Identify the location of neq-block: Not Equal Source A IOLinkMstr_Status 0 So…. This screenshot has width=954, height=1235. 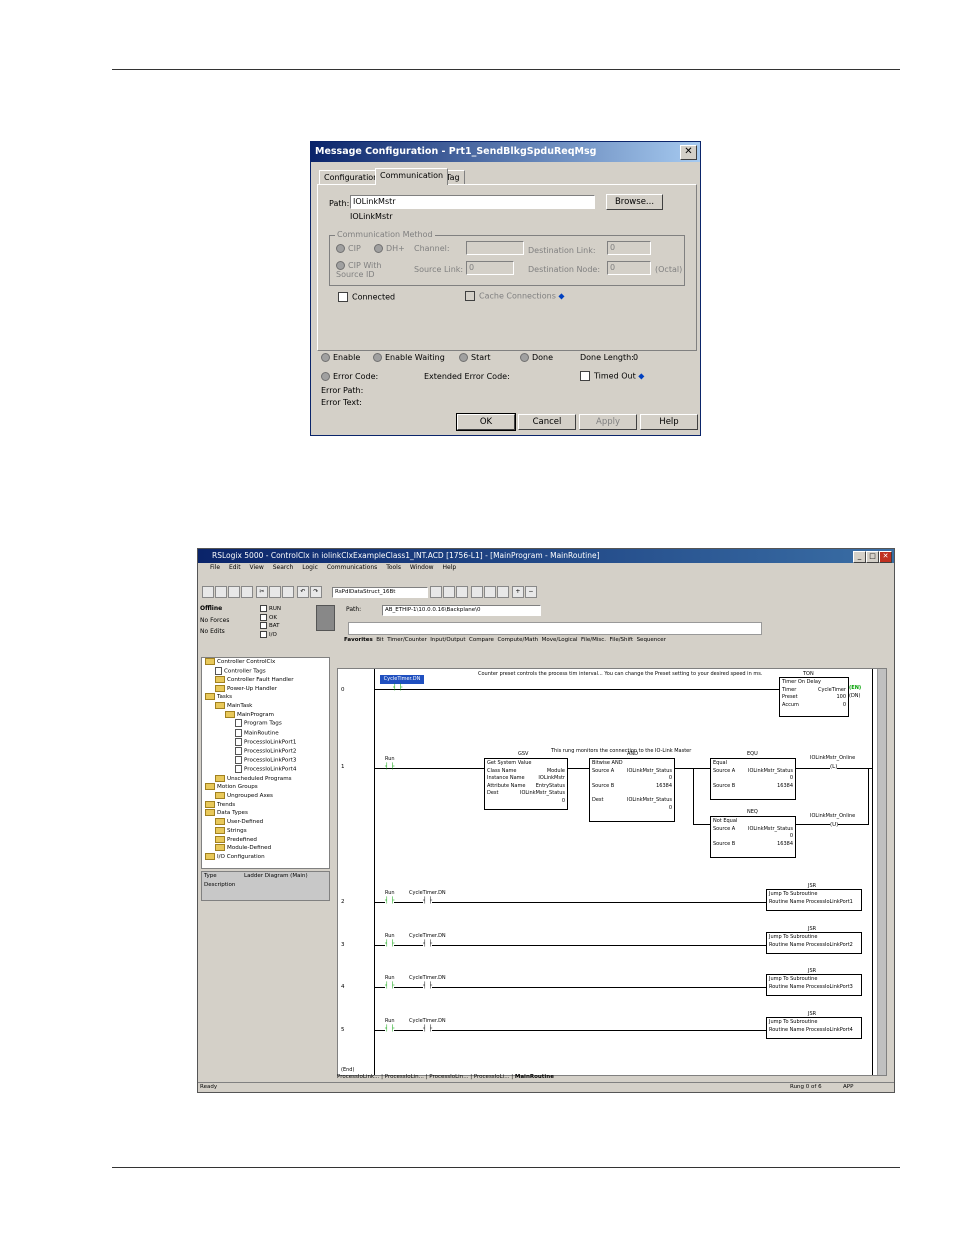
(753, 837).